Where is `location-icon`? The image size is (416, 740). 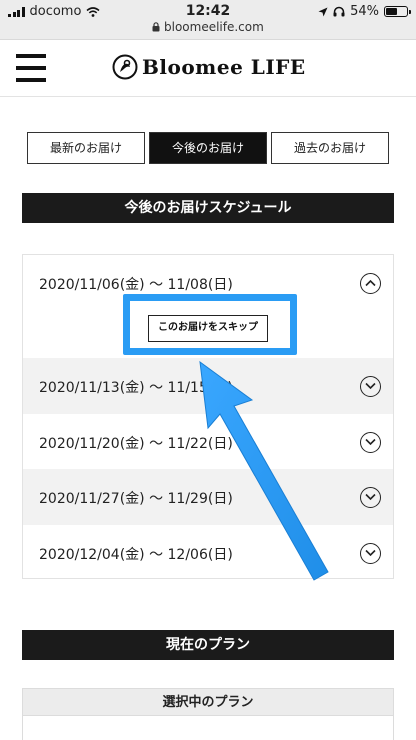
location-icon is located at coordinates (323, 11).